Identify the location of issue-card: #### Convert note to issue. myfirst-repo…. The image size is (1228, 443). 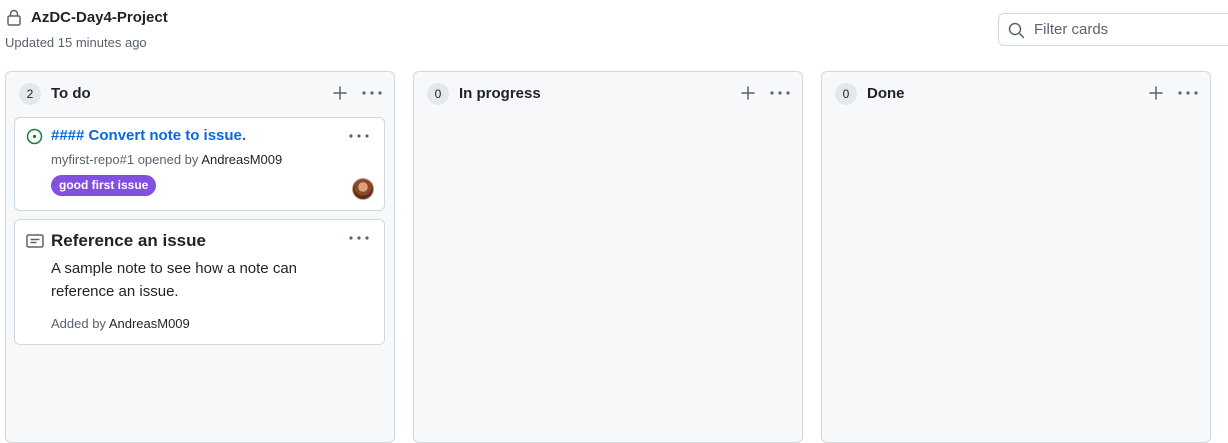
(199, 164).